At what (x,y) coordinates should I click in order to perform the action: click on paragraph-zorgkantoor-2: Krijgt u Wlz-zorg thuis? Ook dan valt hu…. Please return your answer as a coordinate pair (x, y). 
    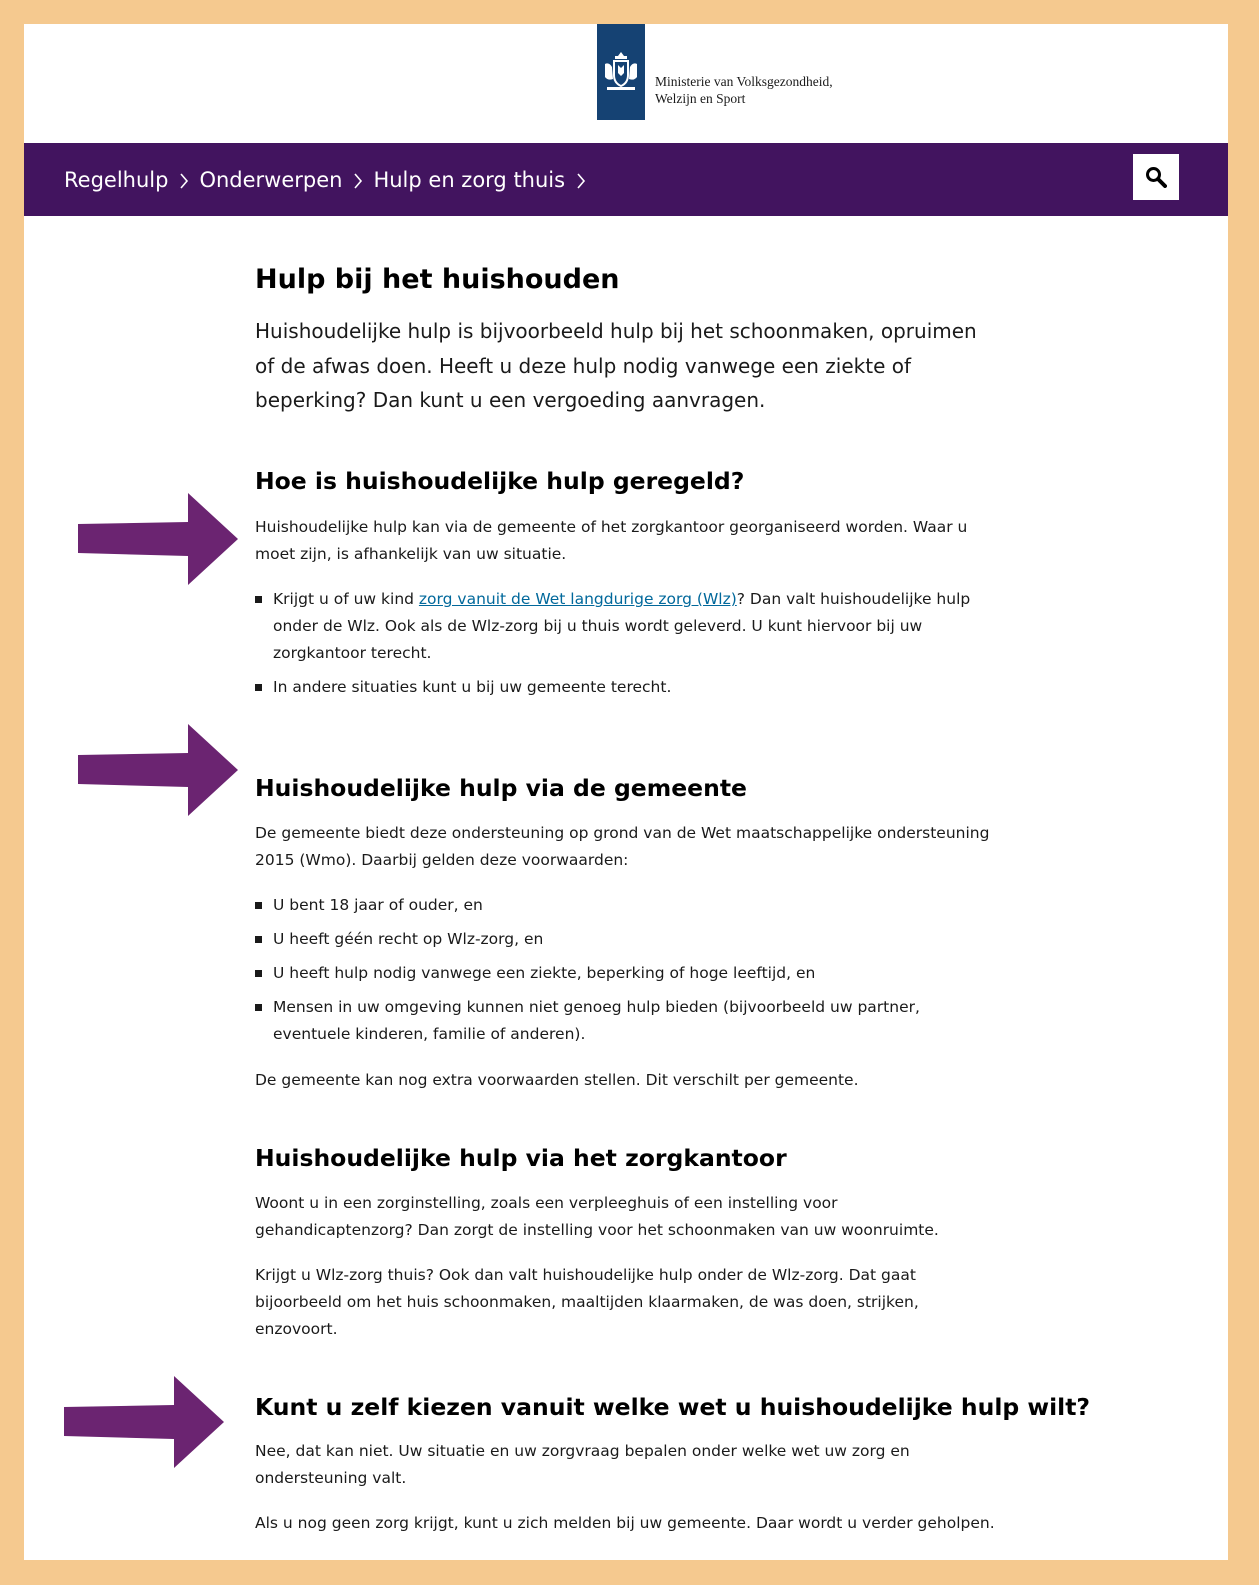
    Looking at the image, I should click on (587, 1302).